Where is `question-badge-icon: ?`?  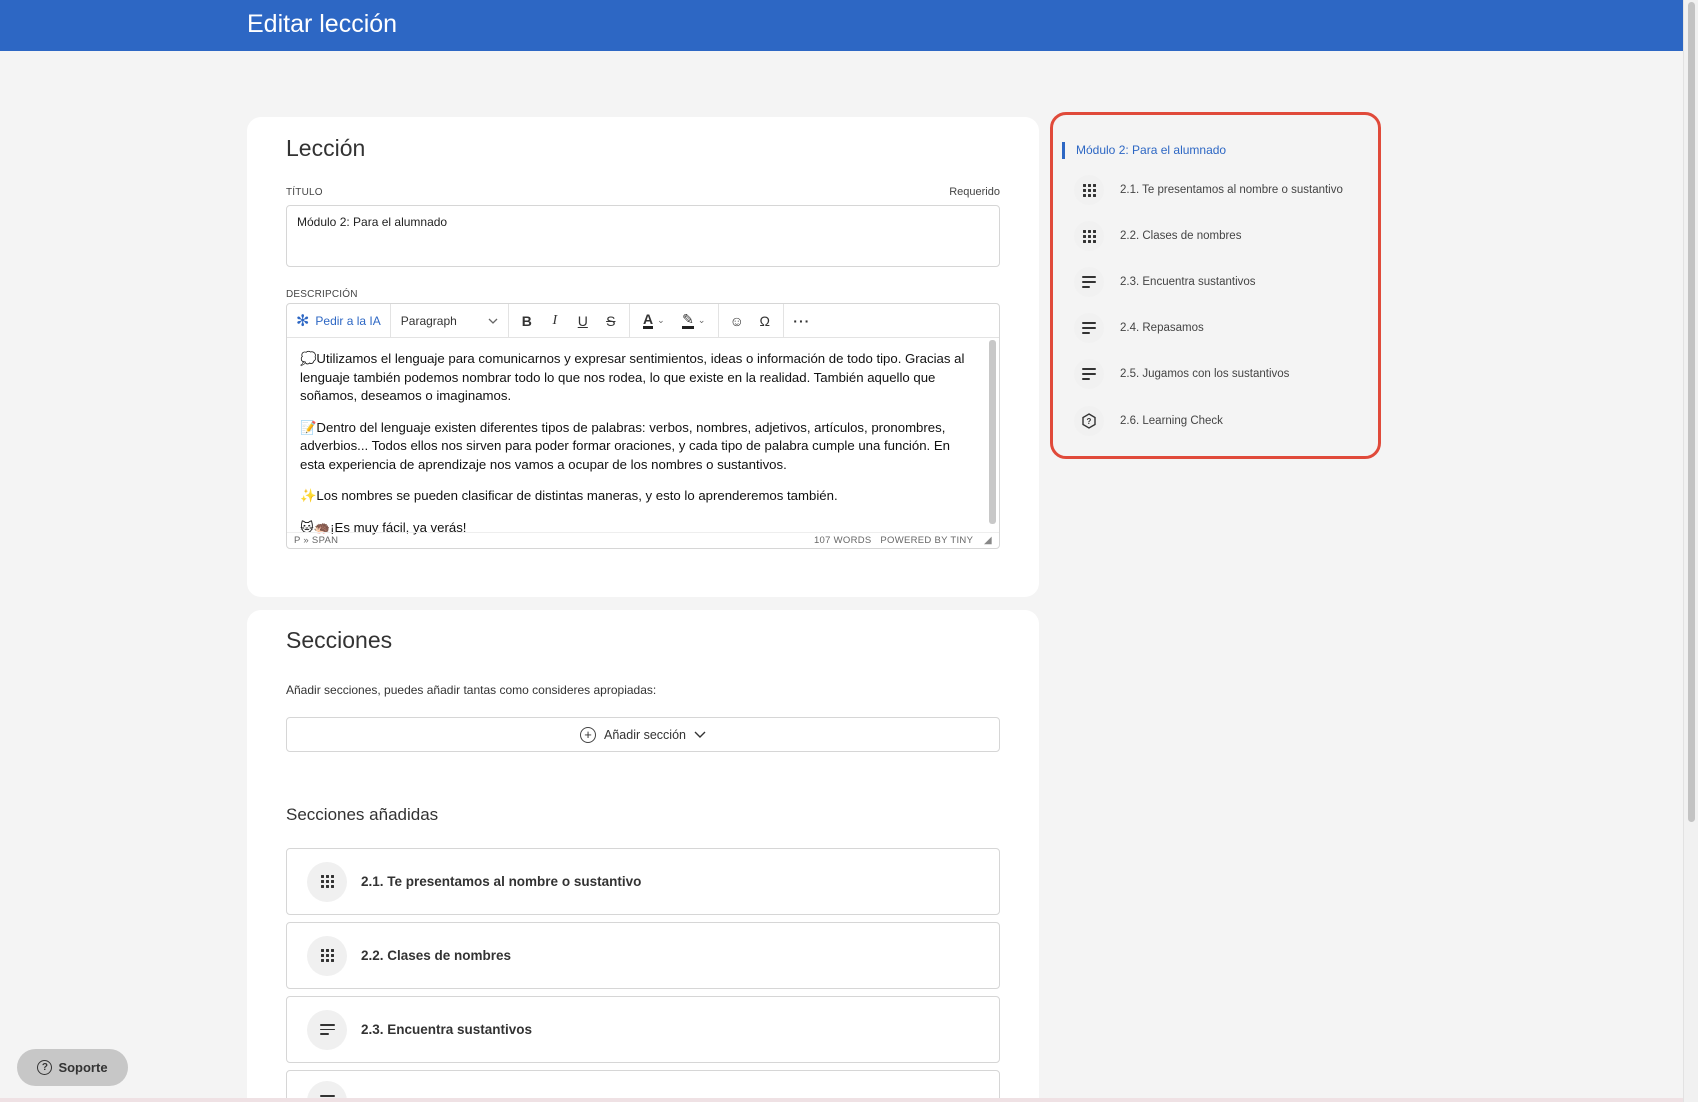 question-badge-icon: ? is located at coordinates (1089, 421).